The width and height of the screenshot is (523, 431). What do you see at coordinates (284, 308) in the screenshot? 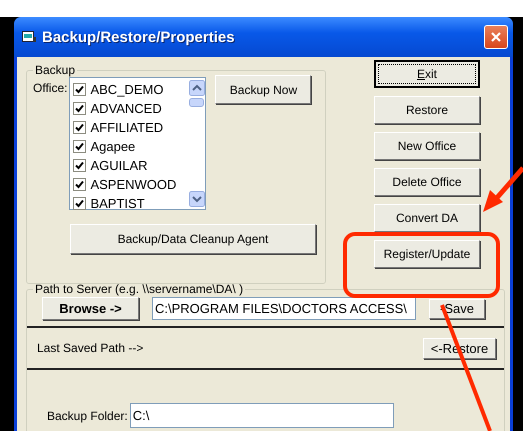
I see `path-field: C:\PROGRAM FILES\DOCTORS ACCESS\` at bounding box center [284, 308].